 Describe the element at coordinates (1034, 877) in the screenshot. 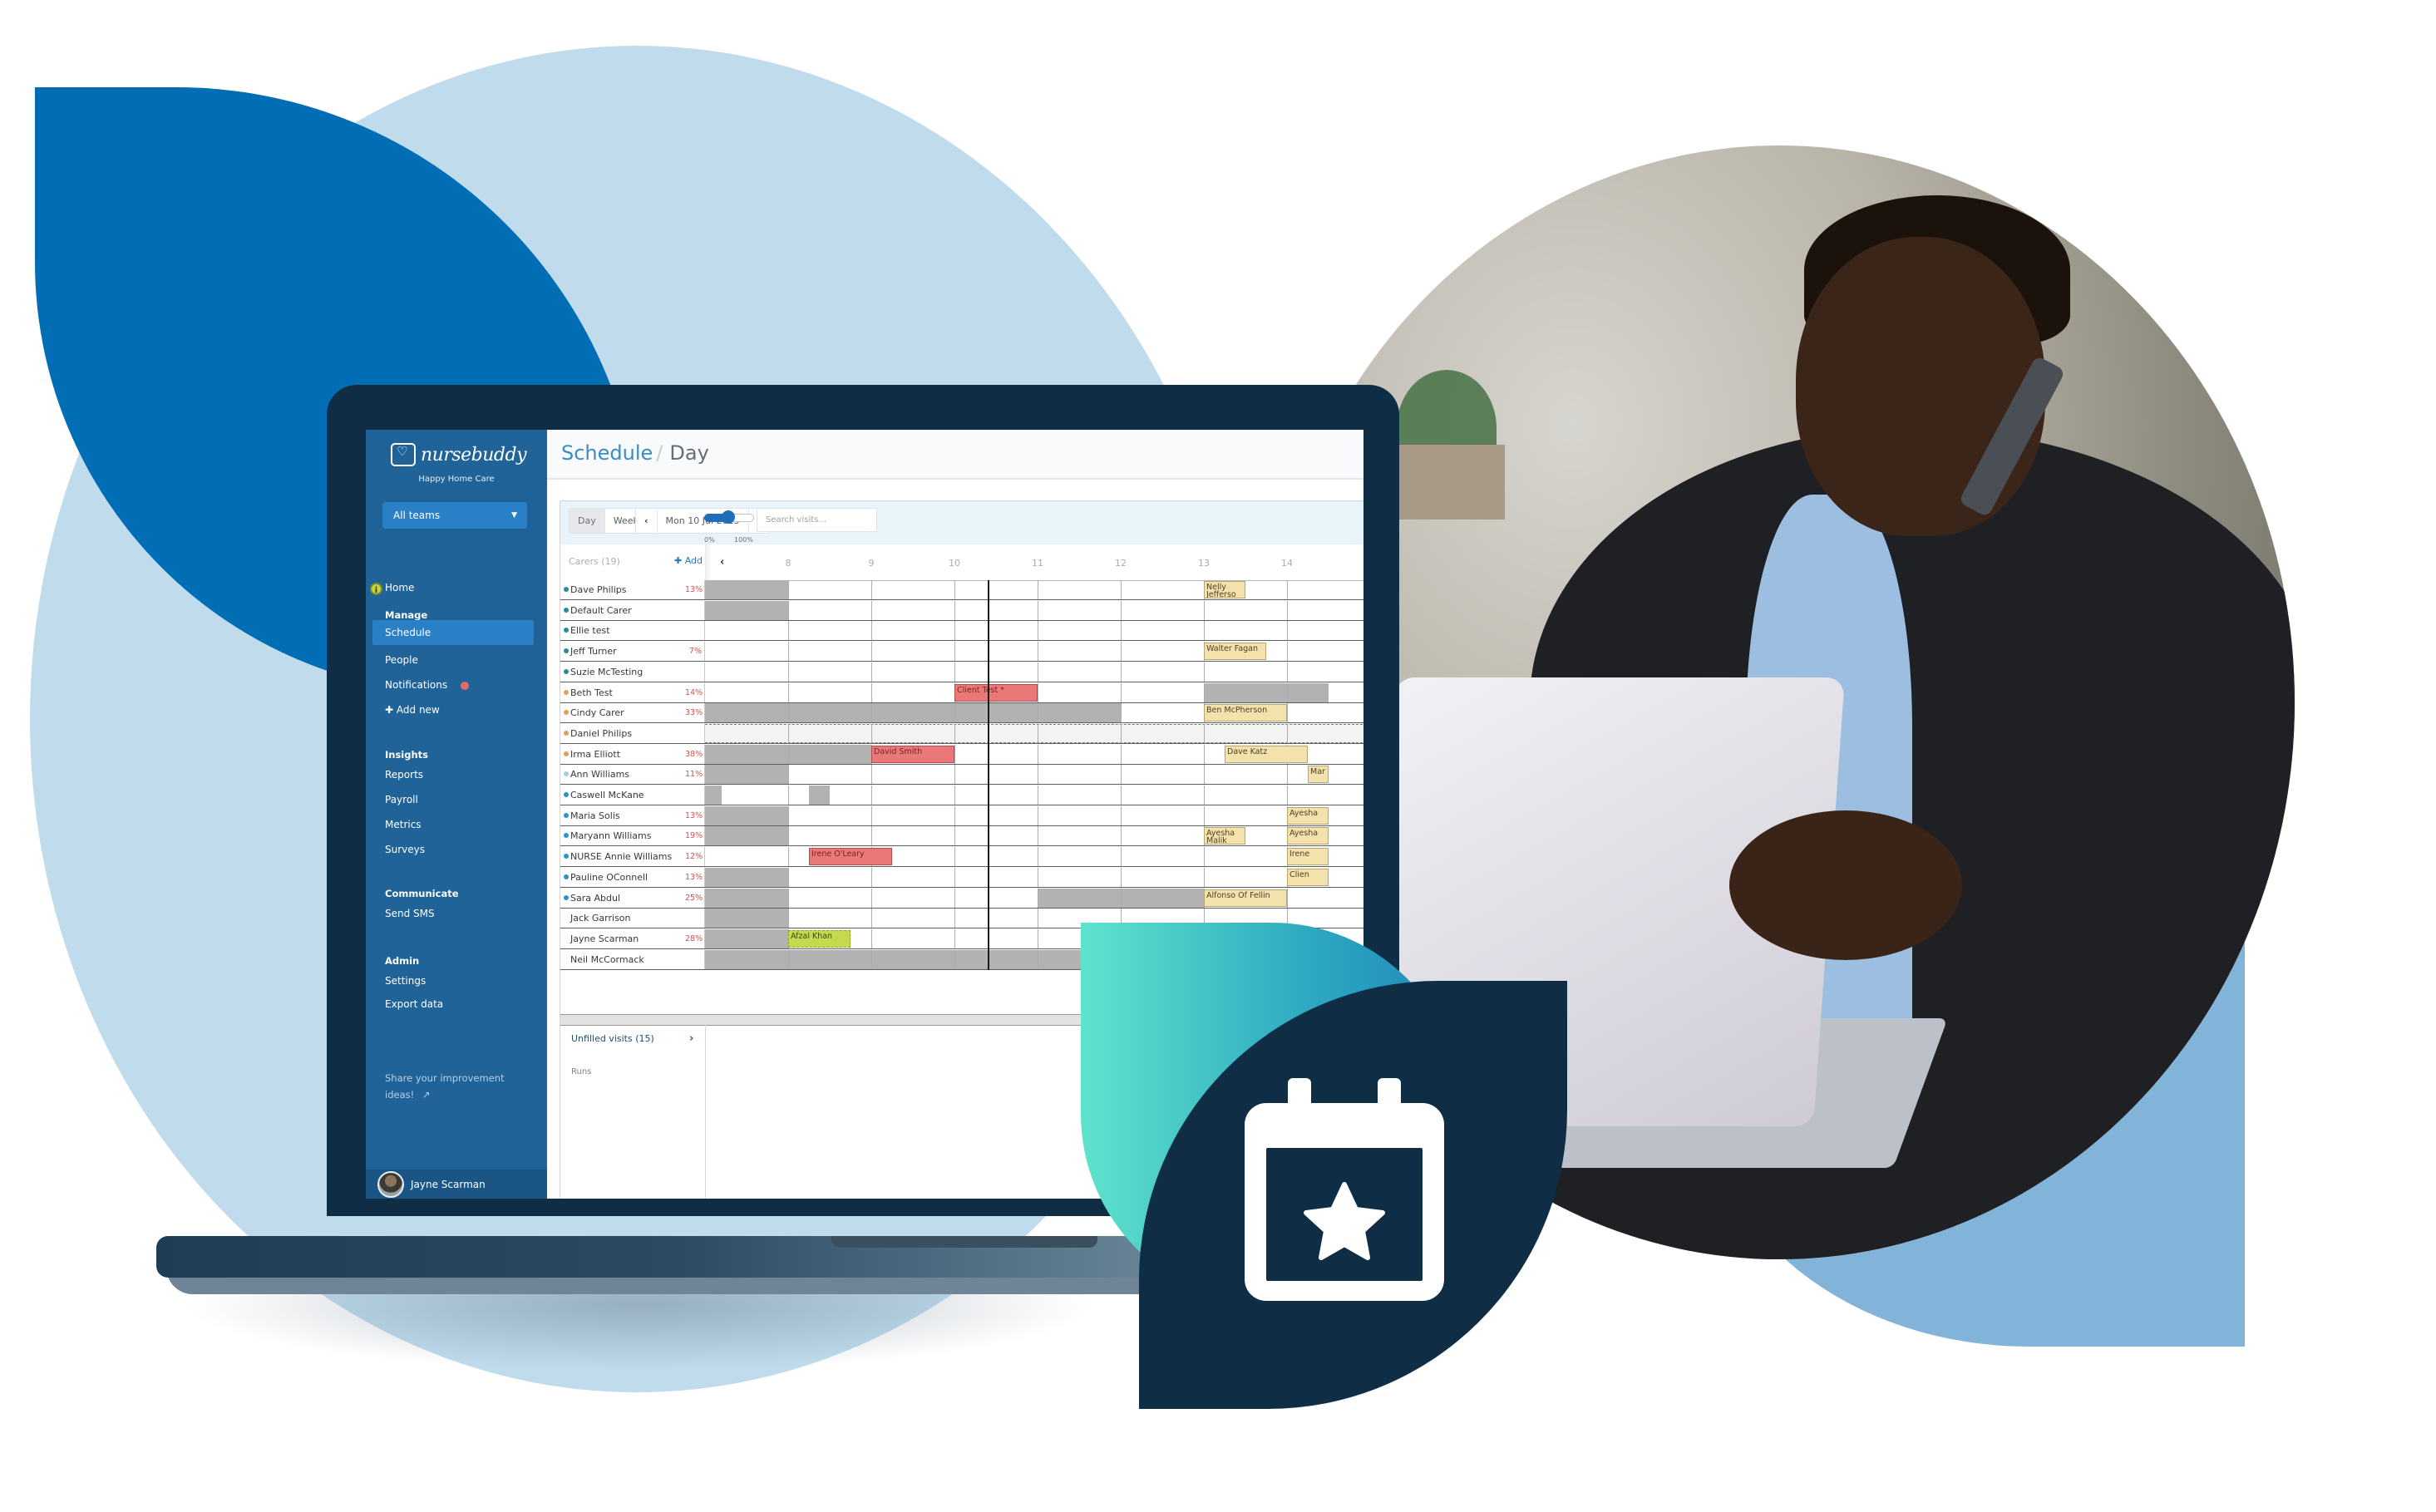

I see `carer-timeline: Clien` at that location.